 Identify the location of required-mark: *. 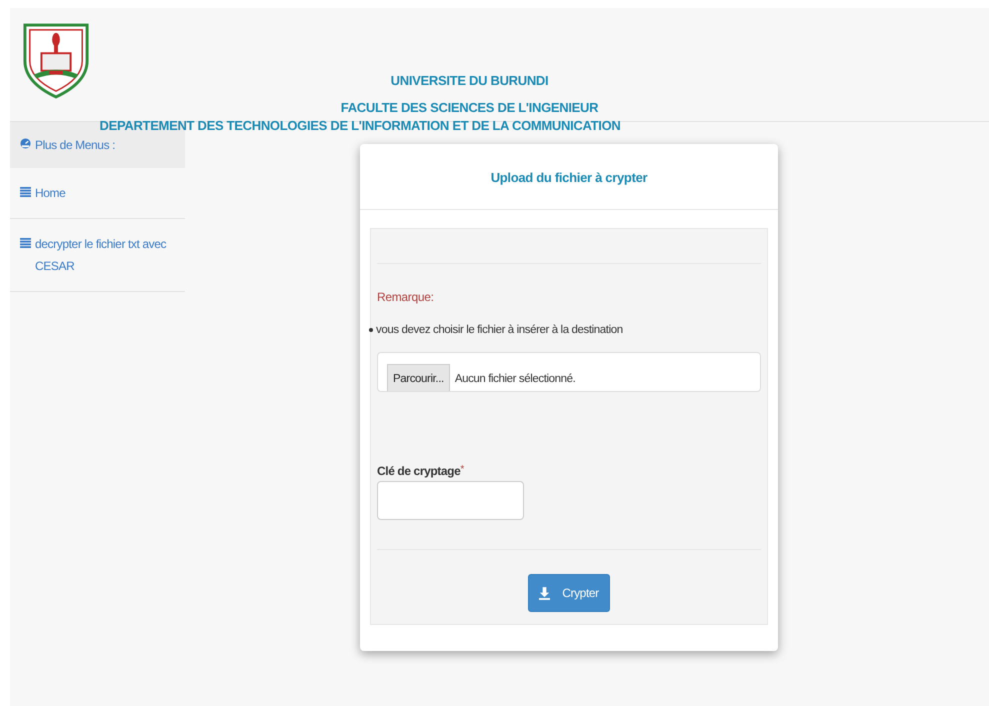
(462, 469).